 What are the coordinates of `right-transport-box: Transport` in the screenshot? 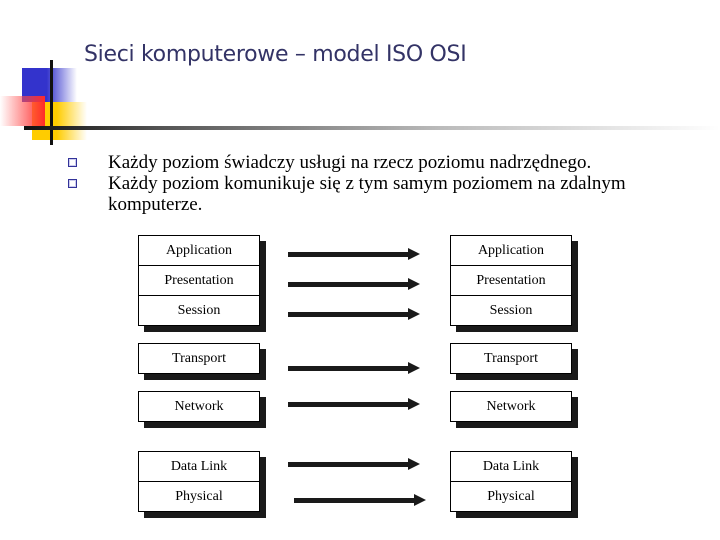 It's located at (511, 358).